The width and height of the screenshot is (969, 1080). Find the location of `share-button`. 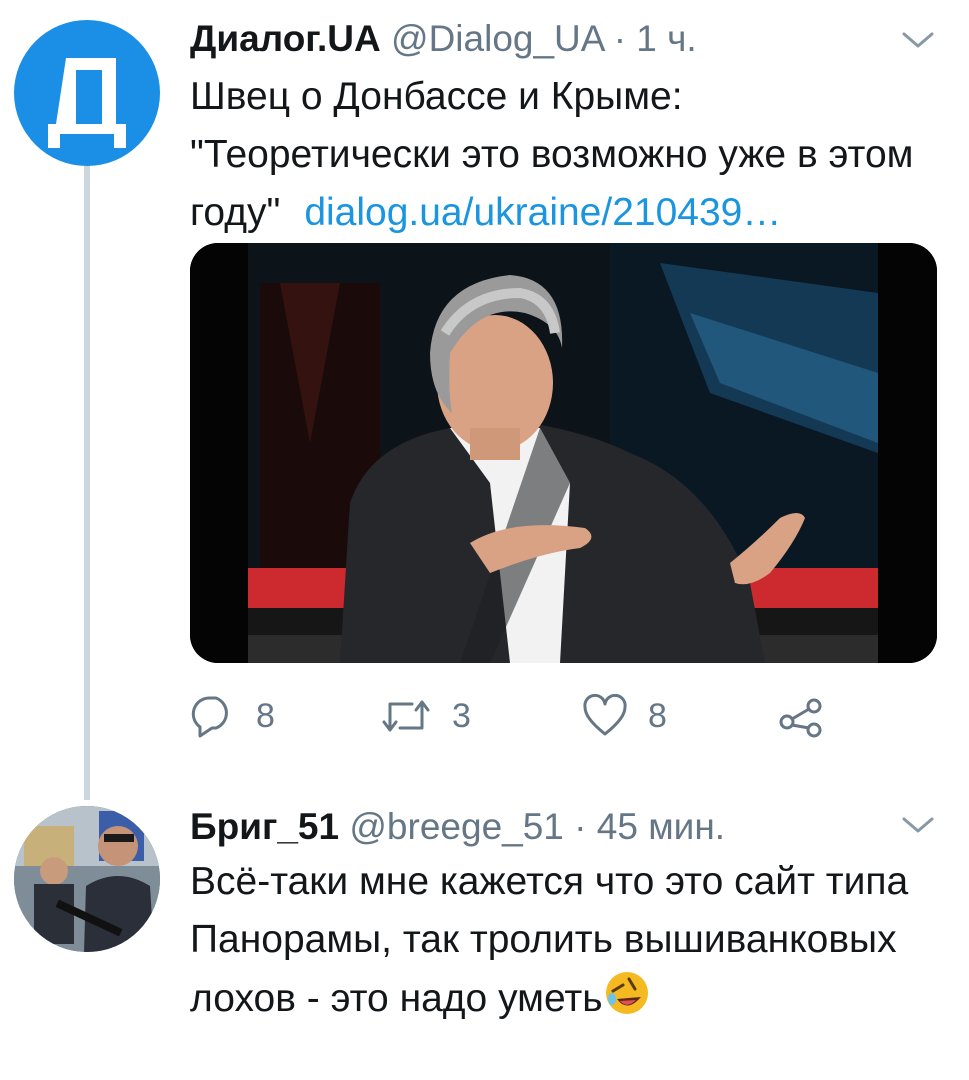

share-button is located at coordinates (801, 716).